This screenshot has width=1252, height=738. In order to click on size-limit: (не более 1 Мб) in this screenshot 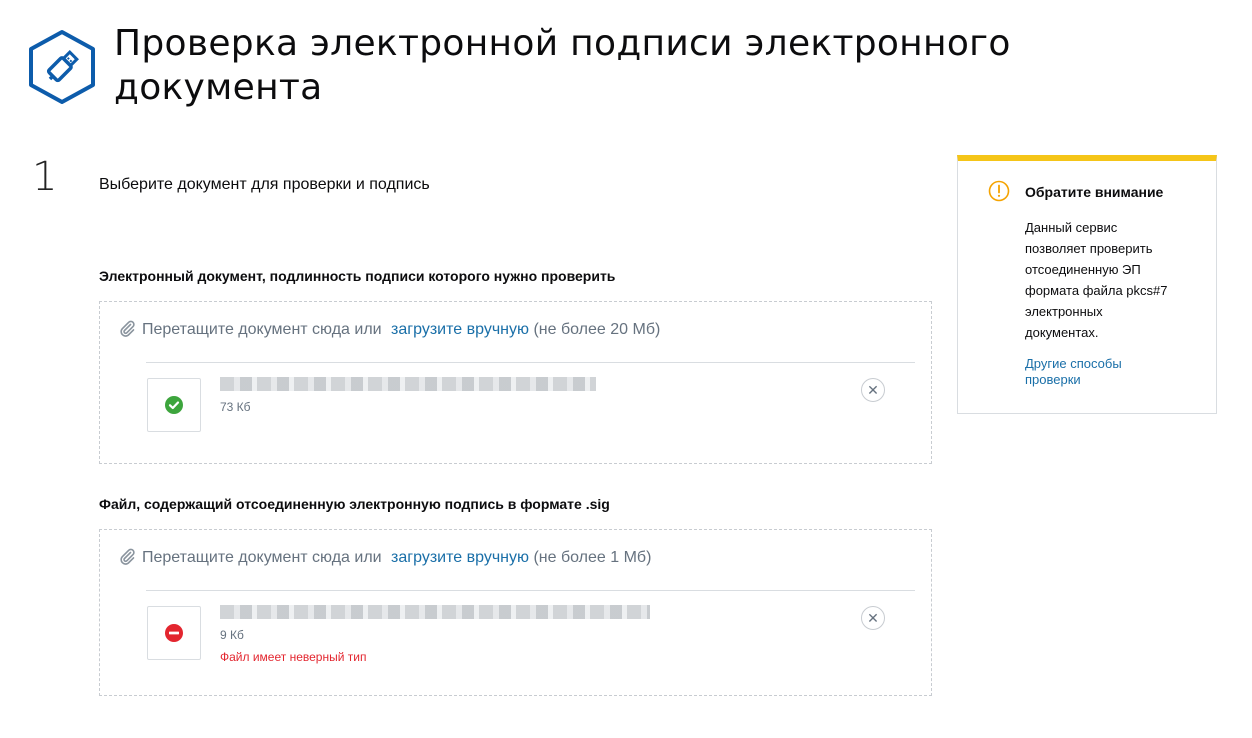, I will do `click(592, 557)`.